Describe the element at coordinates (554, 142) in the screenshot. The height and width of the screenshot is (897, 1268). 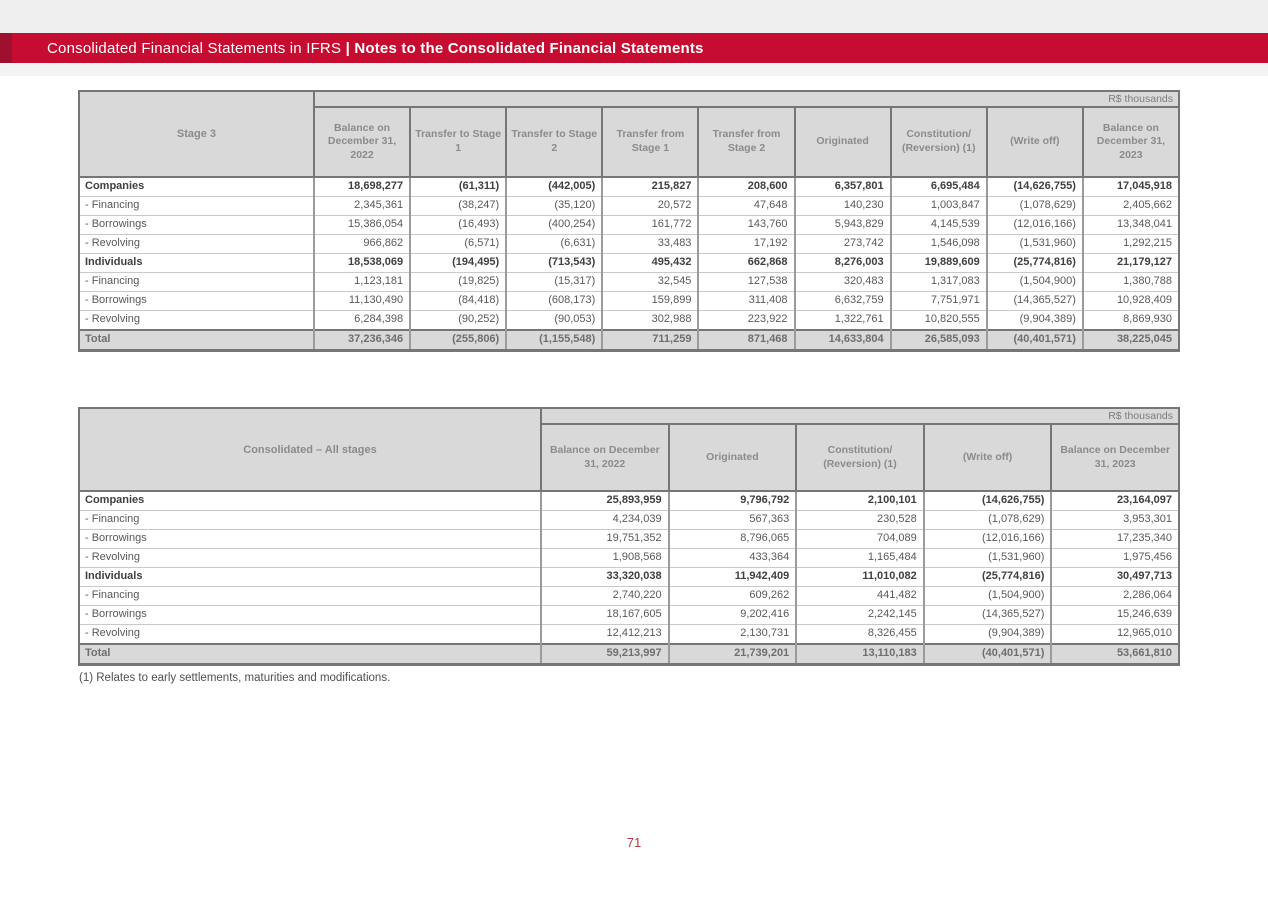
I see `column-header: Transfer to Stage 2` at that location.